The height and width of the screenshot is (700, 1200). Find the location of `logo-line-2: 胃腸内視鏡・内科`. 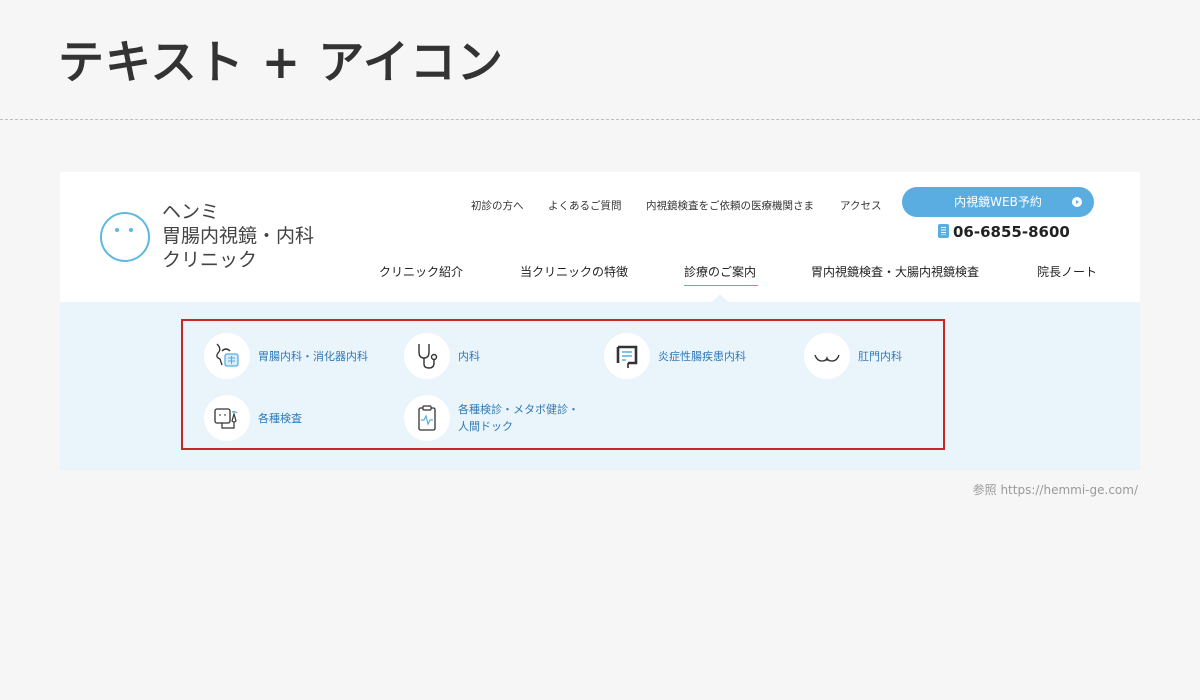

logo-line-2: 胃腸内視鏡・内科 is located at coordinates (238, 236).